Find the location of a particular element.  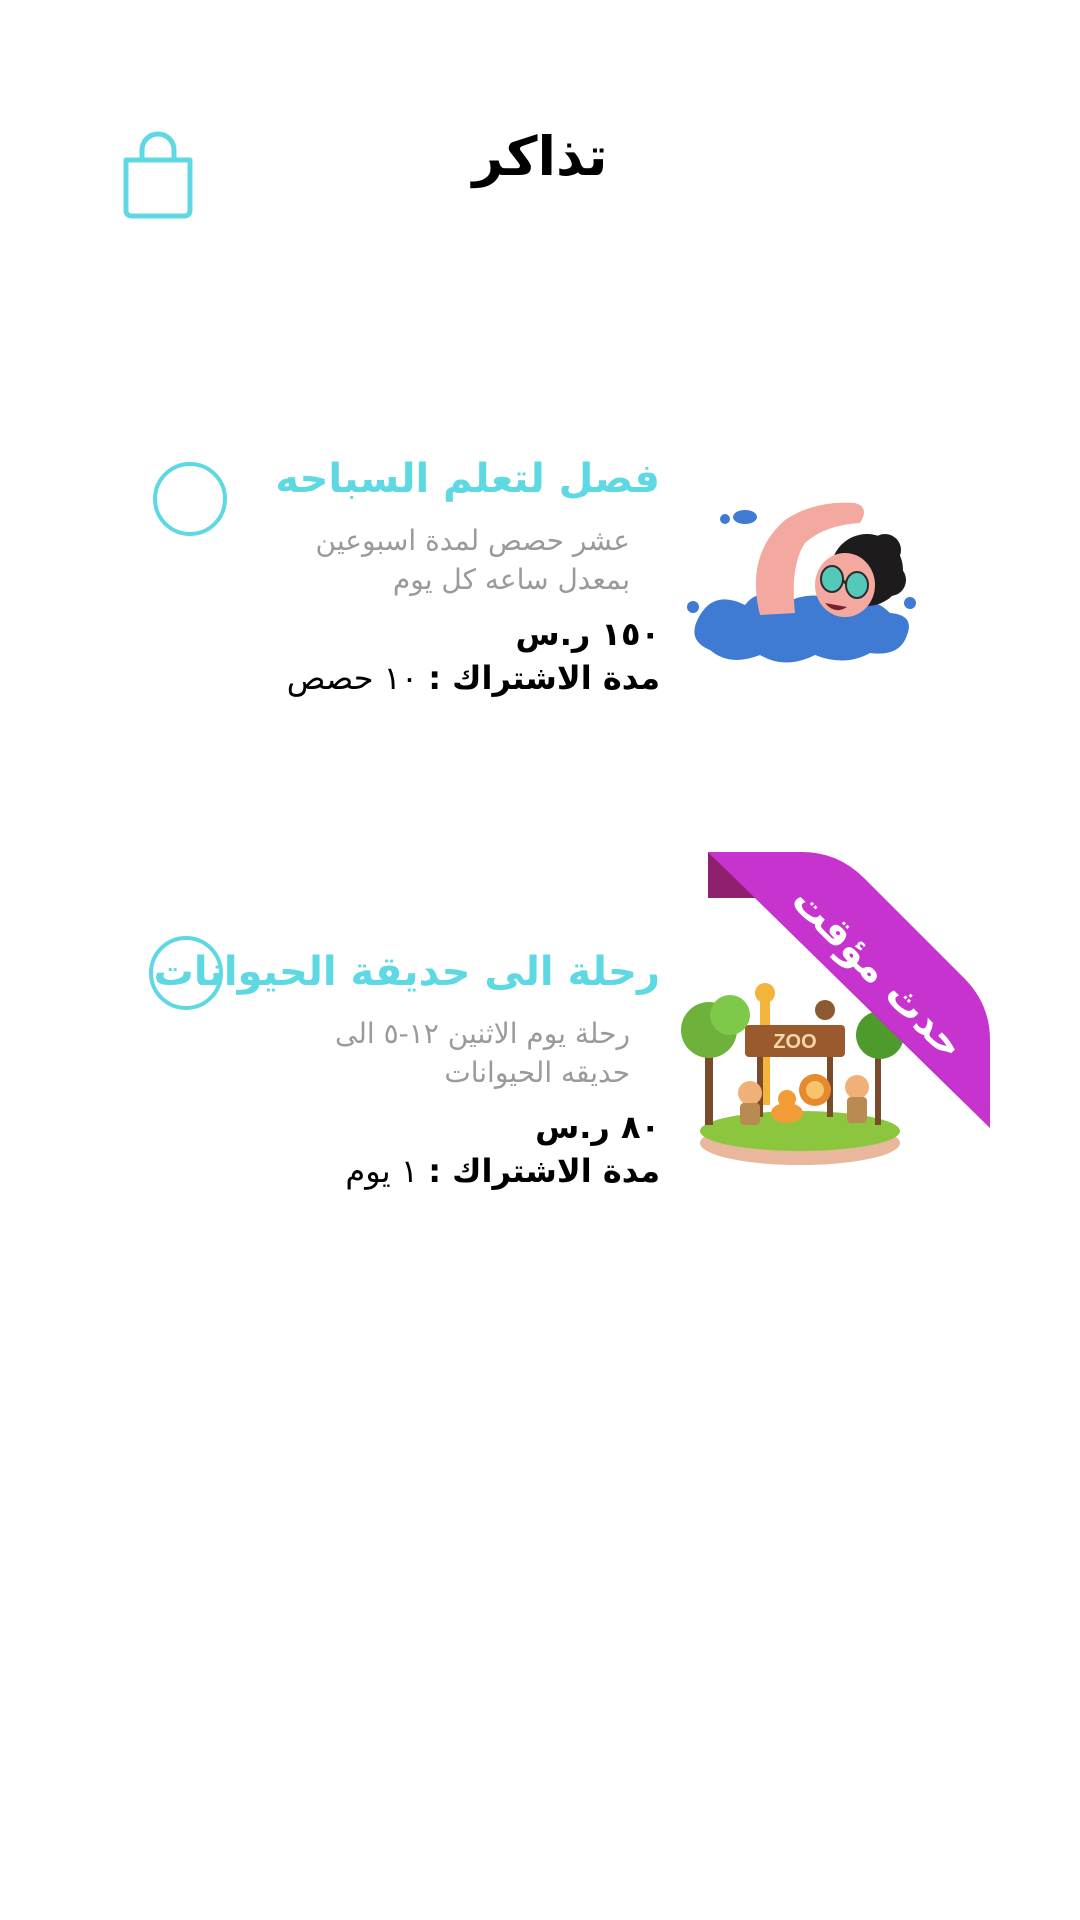

ticket-duration: مدة الاشتراك : ١٠ حصص is located at coordinates (450, 678).